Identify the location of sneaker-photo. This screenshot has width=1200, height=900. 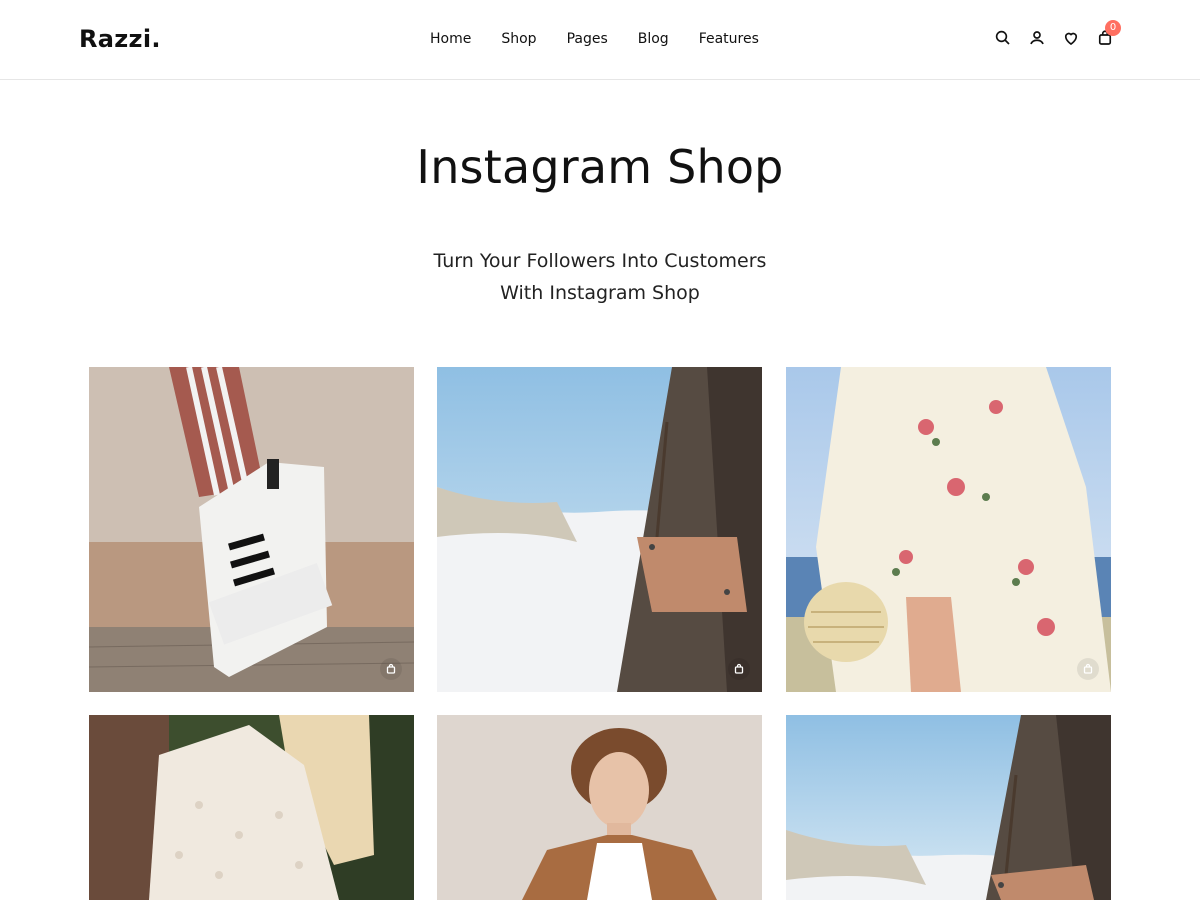
(251, 529).